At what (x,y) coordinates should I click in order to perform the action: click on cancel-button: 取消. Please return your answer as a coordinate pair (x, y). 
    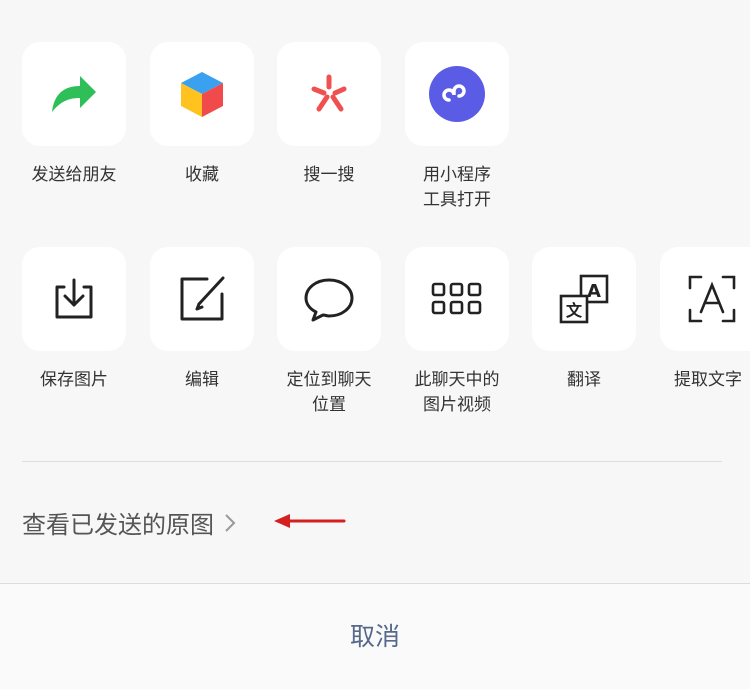
    Looking at the image, I should click on (375, 635).